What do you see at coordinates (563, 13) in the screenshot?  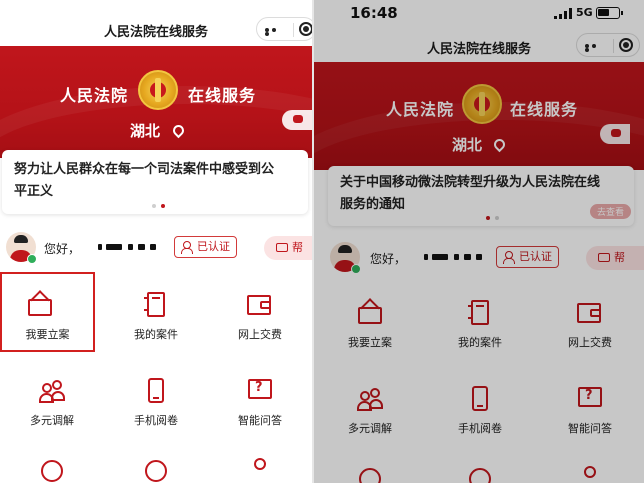 I see `signal-icon` at bounding box center [563, 13].